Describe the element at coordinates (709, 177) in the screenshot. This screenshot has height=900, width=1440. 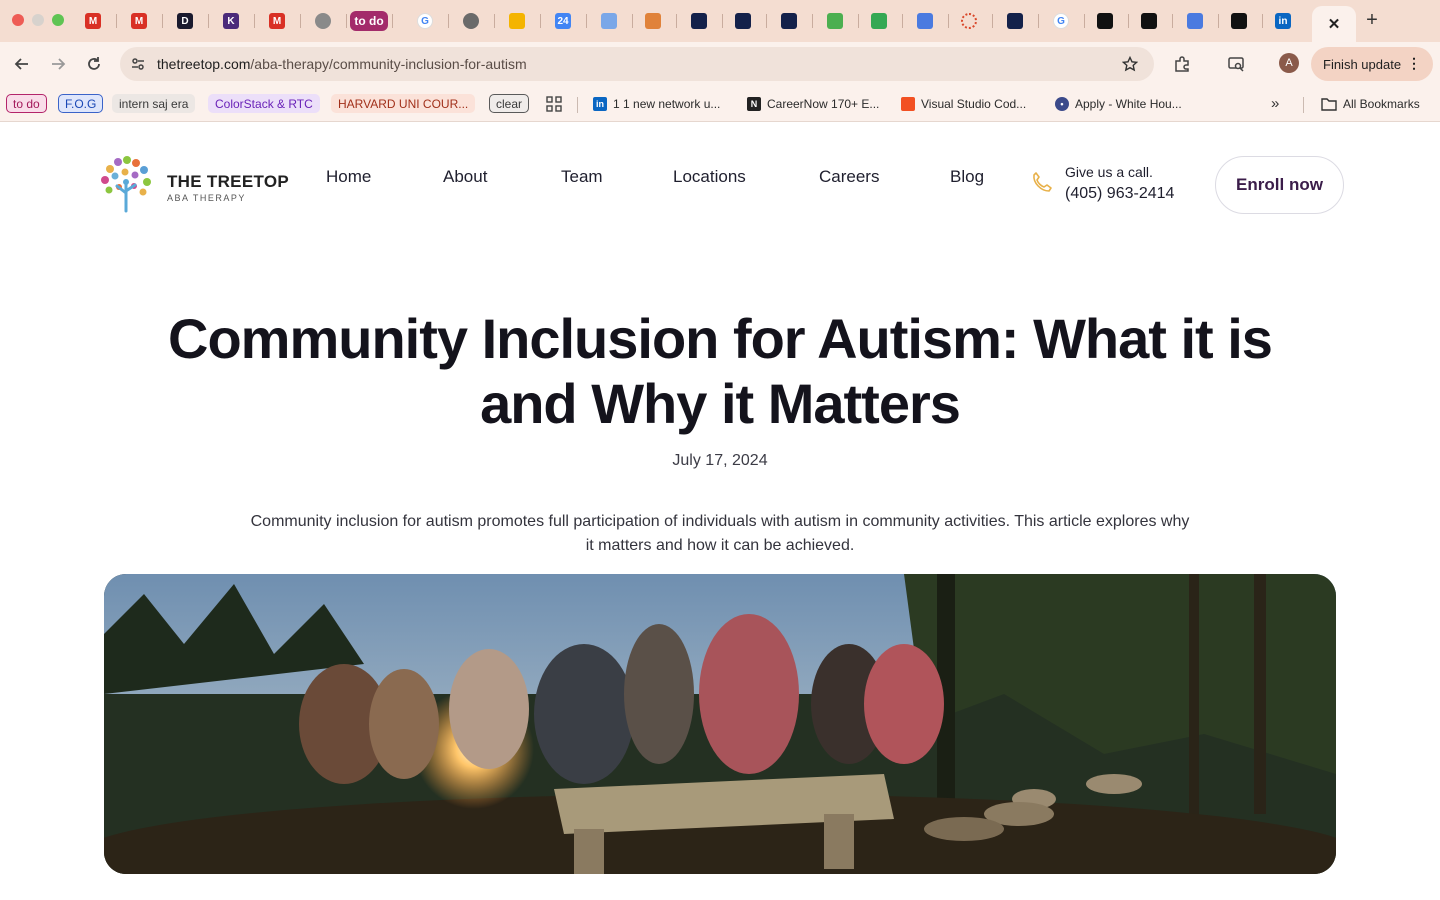
I see `nav-locations: Locations` at that location.